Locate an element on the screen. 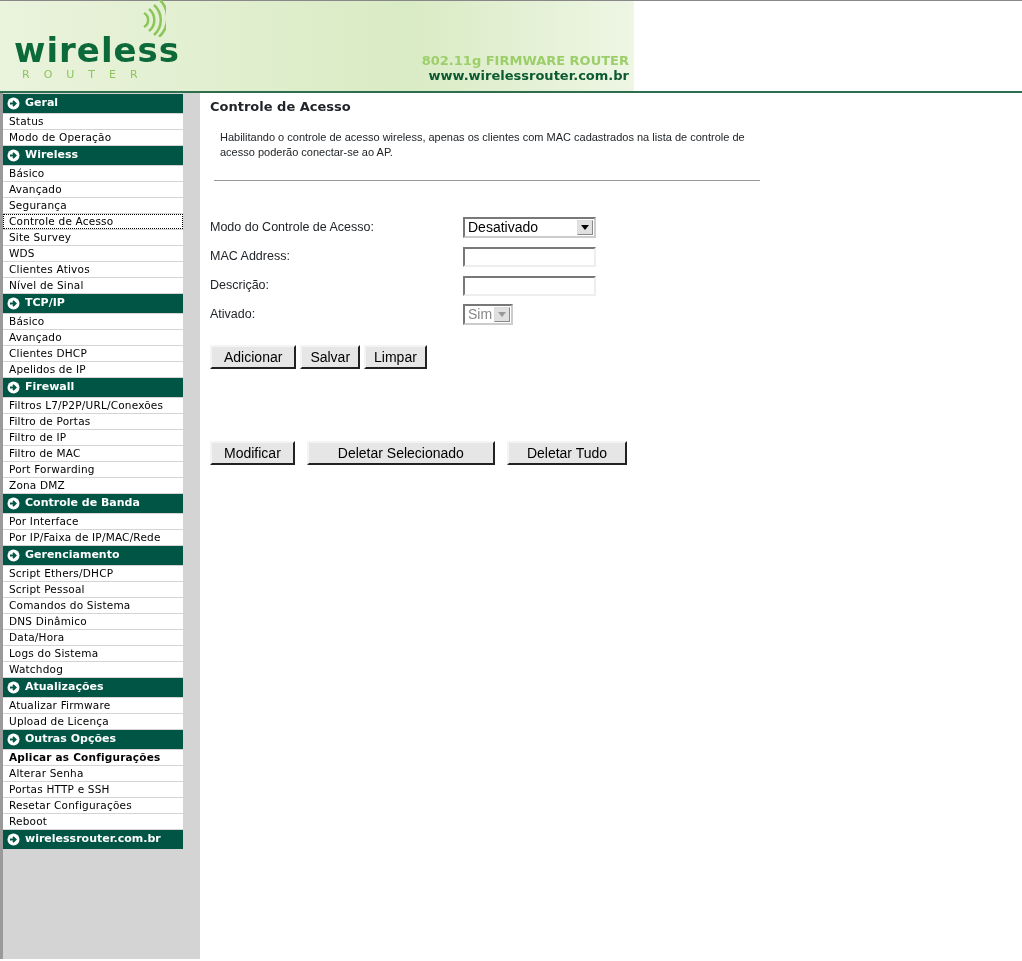 Image resolution: width=1022 pixels, height=961 pixels. sidebar-link: Controle de Acesso is located at coordinates (93, 221).